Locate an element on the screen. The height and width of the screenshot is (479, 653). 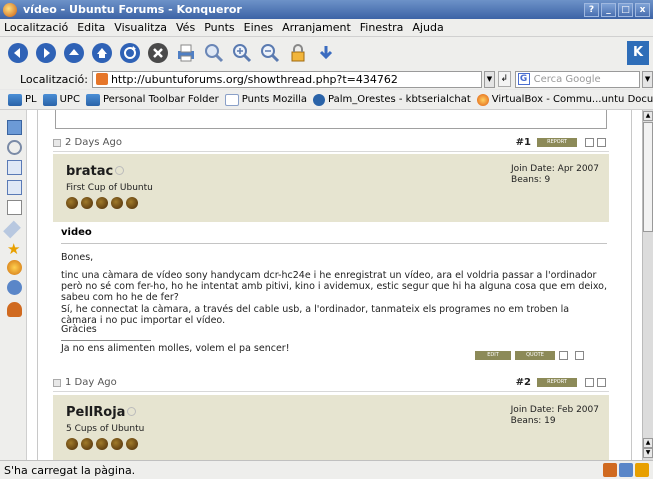
menu-eines: Eines is located at coordinates (258, 27).